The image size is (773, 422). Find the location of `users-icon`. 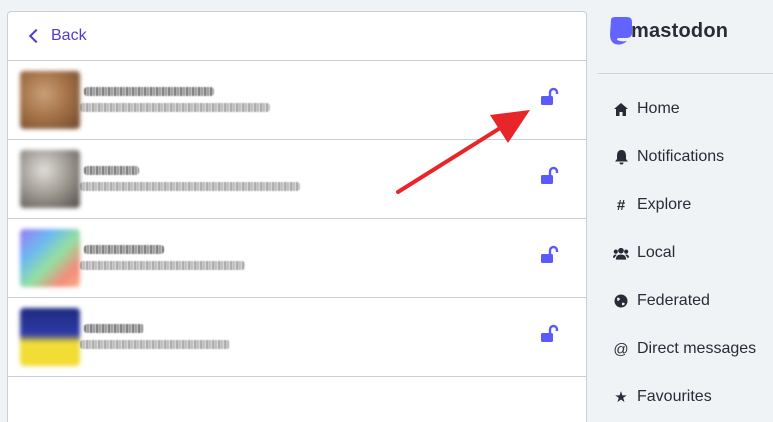

users-icon is located at coordinates (621, 253).